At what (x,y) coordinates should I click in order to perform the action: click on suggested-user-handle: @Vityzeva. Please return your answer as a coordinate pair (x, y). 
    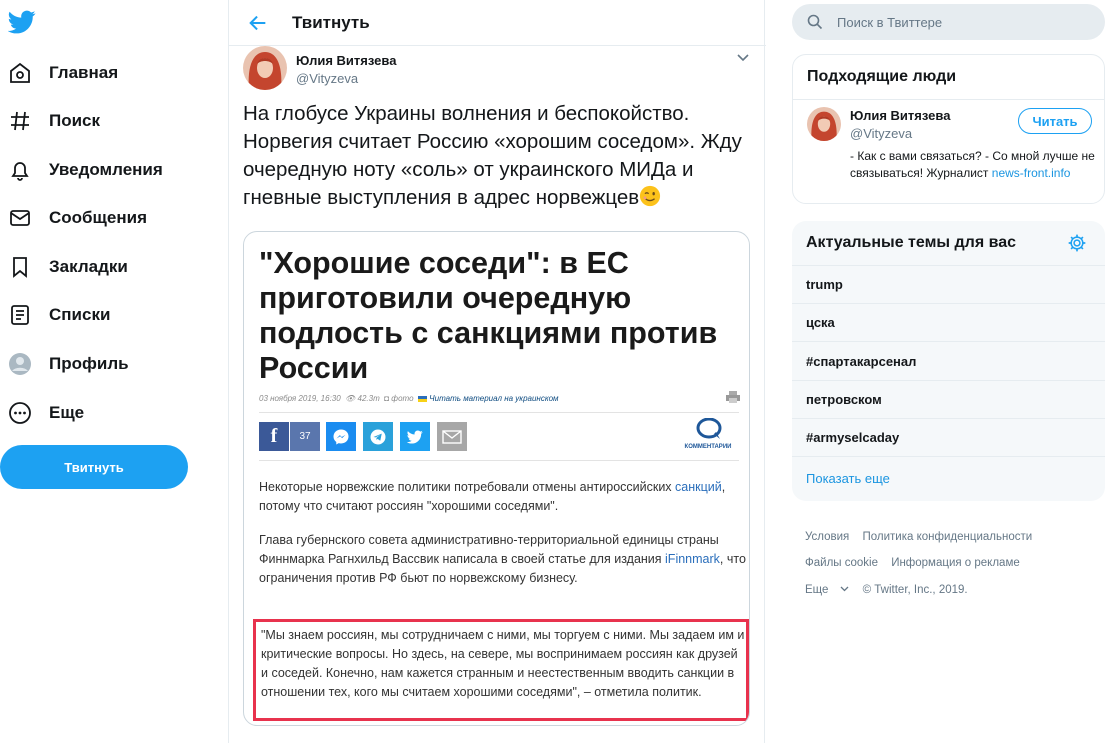
    Looking at the image, I should click on (881, 133).